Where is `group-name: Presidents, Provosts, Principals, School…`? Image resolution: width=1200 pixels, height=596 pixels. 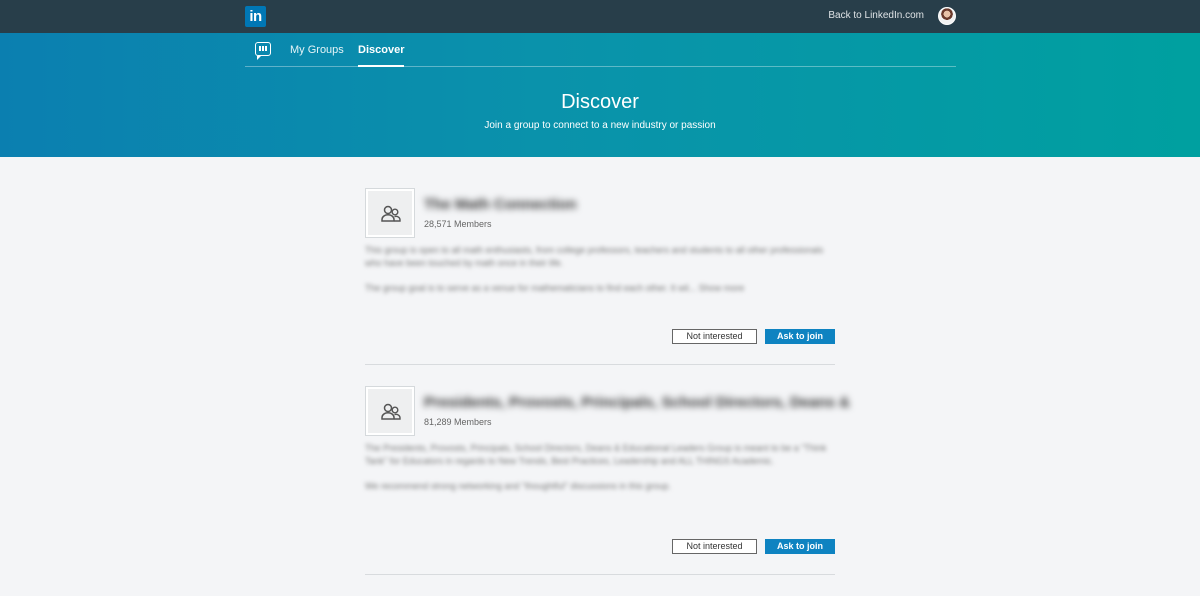 group-name: Presidents, Provosts, Principals, School… is located at coordinates (637, 402).